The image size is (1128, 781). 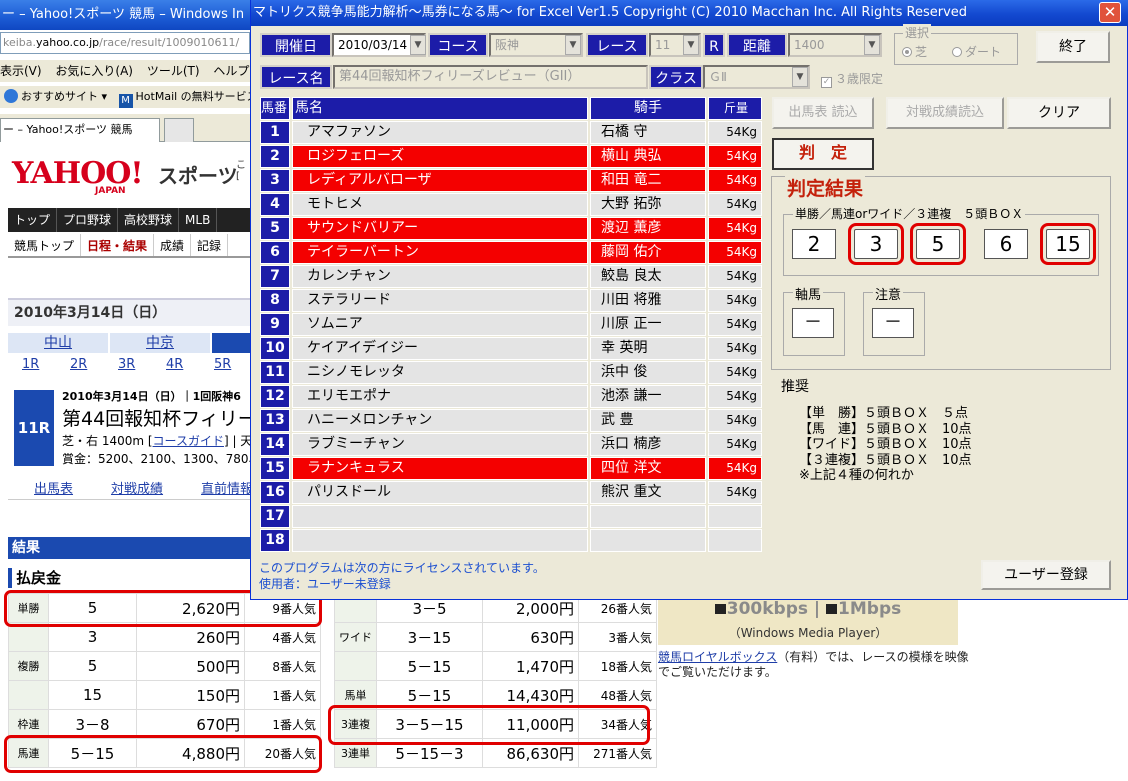 I want to click on link-pre-race-info: 直前情報, so click(x=225, y=489).